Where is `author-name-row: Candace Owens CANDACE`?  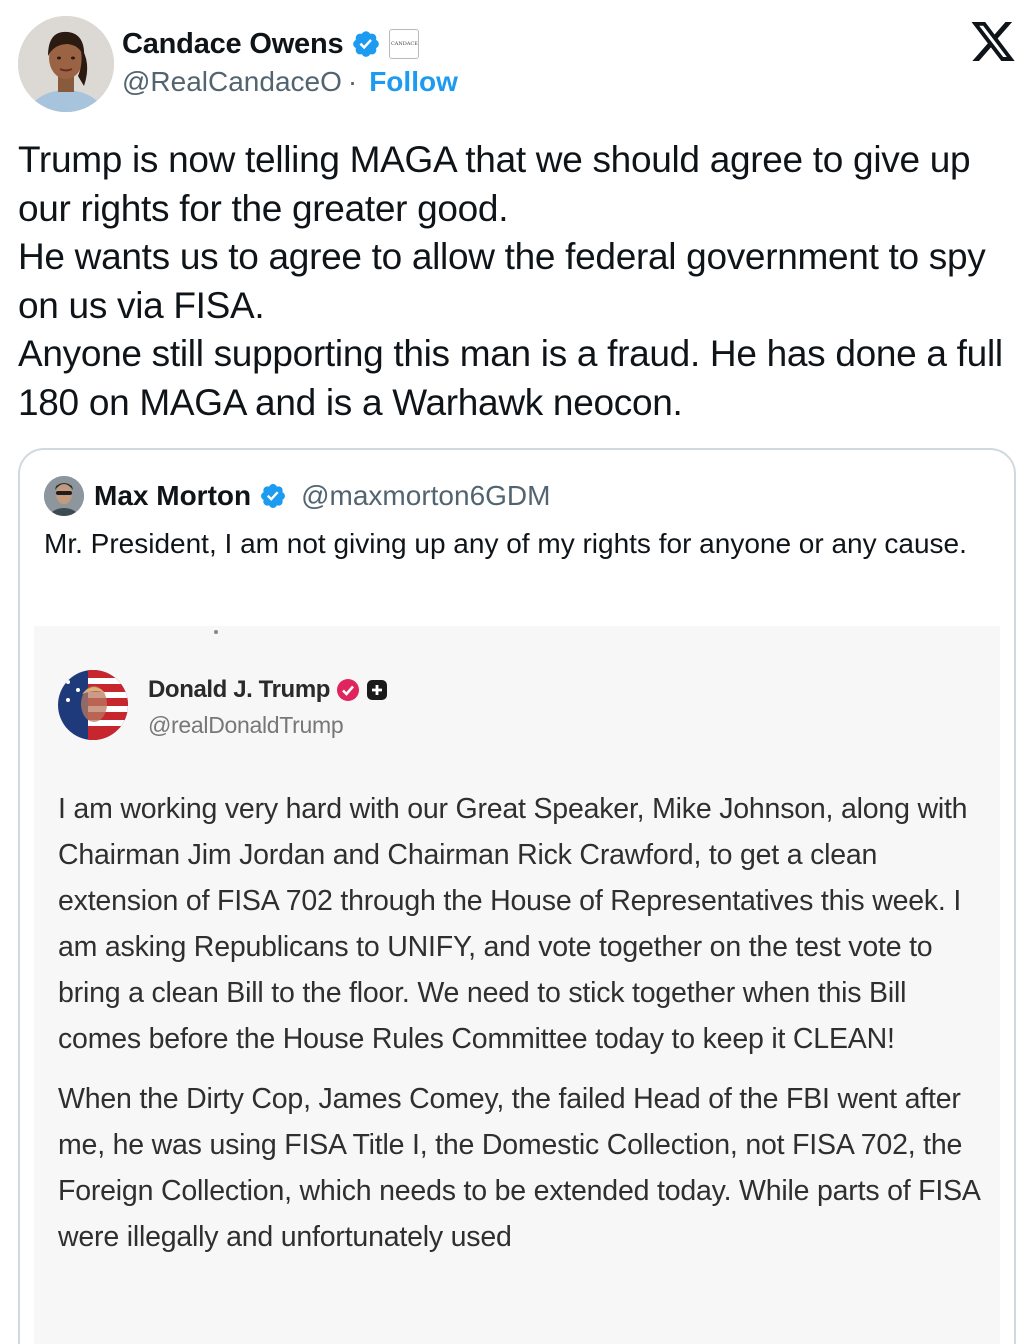 author-name-row: Candace Owens CANDACE is located at coordinates (271, 44).